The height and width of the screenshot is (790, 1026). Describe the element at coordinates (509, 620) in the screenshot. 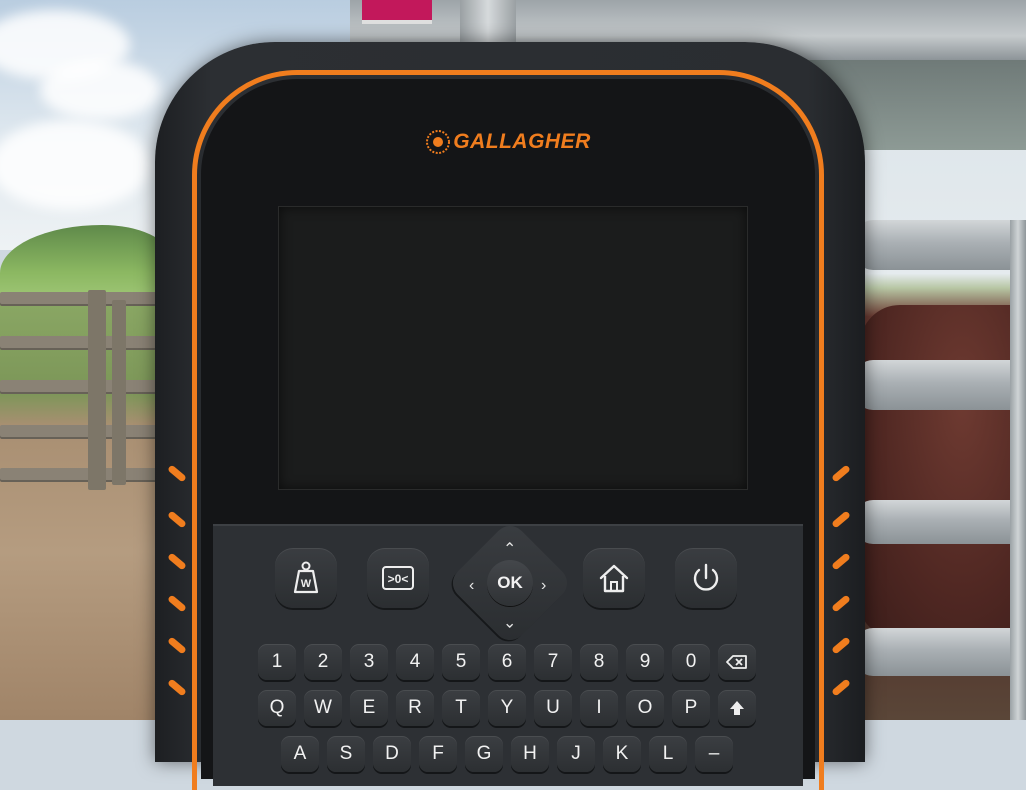

I see `dpad-down-arrow-icon: ⌃` at that location.